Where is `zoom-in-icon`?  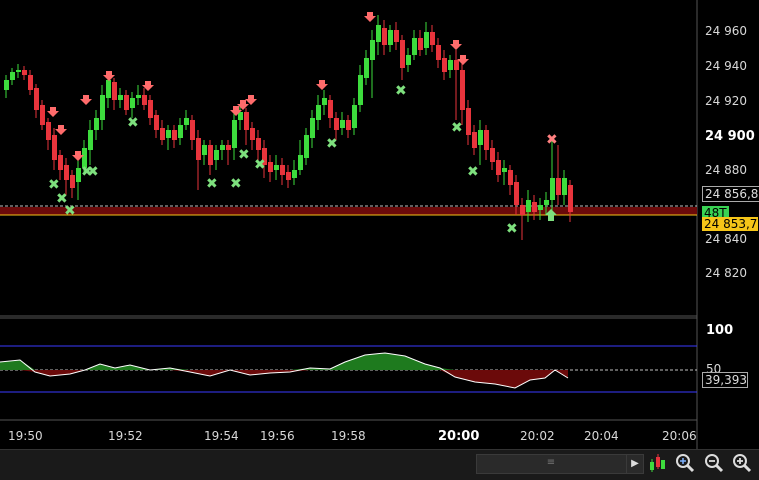 zoom-in-icon is located at coordinates (742, 463).